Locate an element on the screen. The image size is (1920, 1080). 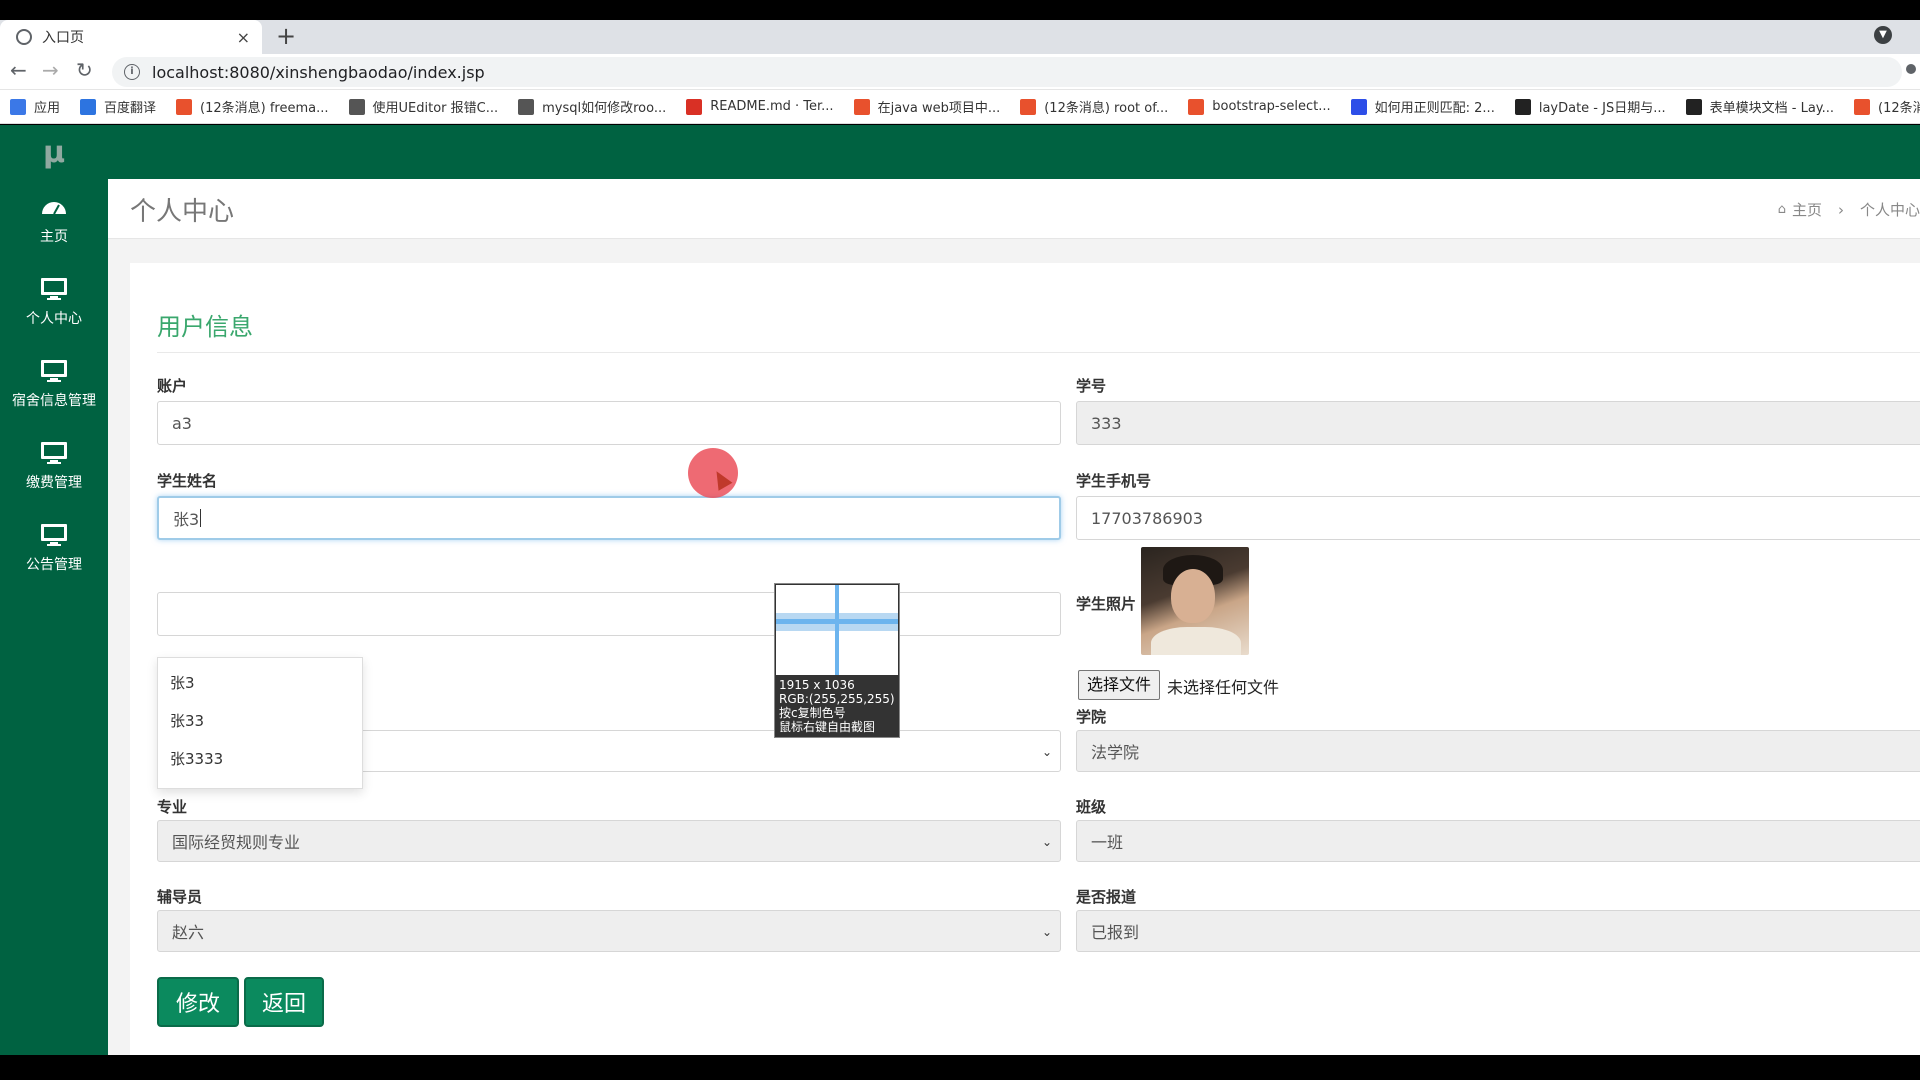
student-no-label: 学号 is located at coordinates (1091, 386).